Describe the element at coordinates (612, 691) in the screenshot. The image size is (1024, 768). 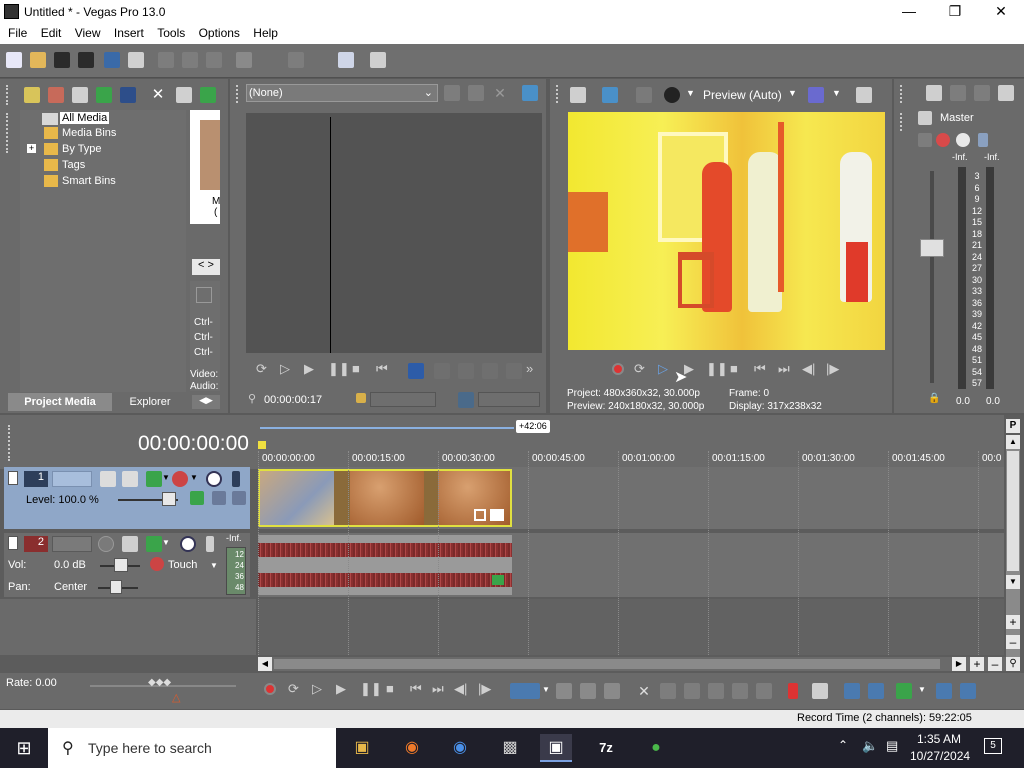
I see `zoom-tool-icon` at that location.